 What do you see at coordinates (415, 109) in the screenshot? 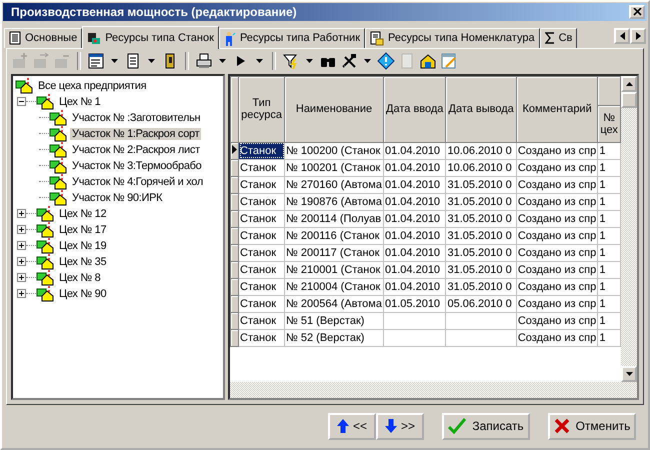
I see `column-header: Дата ввода` at bounding box center [415, 109].